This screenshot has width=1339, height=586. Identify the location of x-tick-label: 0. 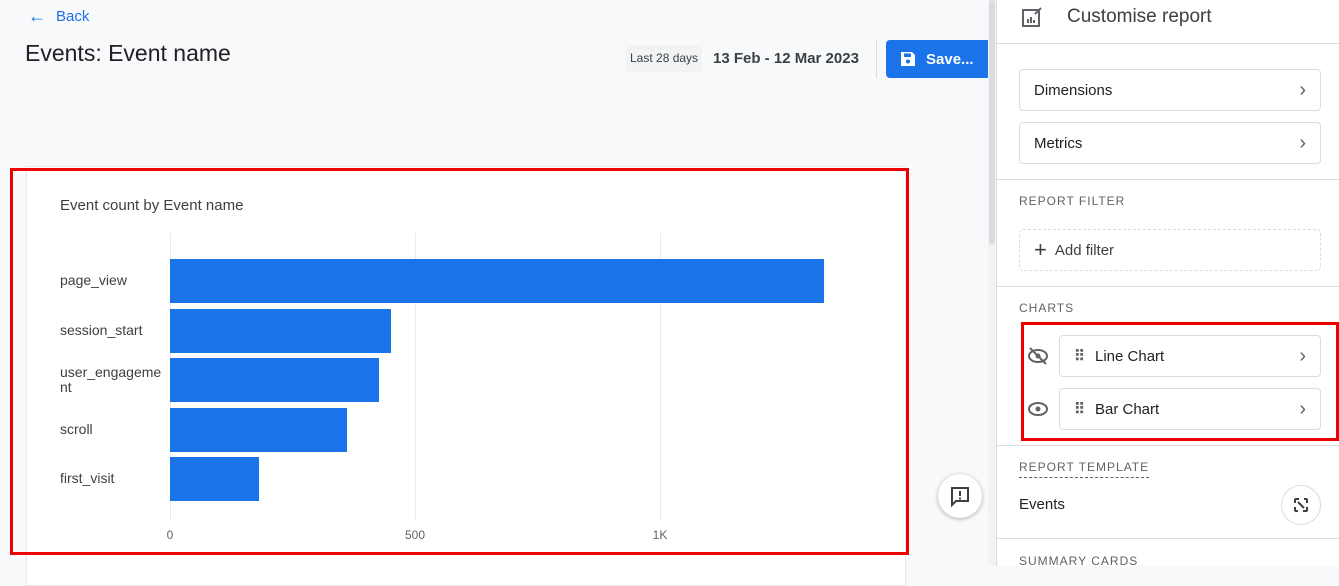
(170, 535).